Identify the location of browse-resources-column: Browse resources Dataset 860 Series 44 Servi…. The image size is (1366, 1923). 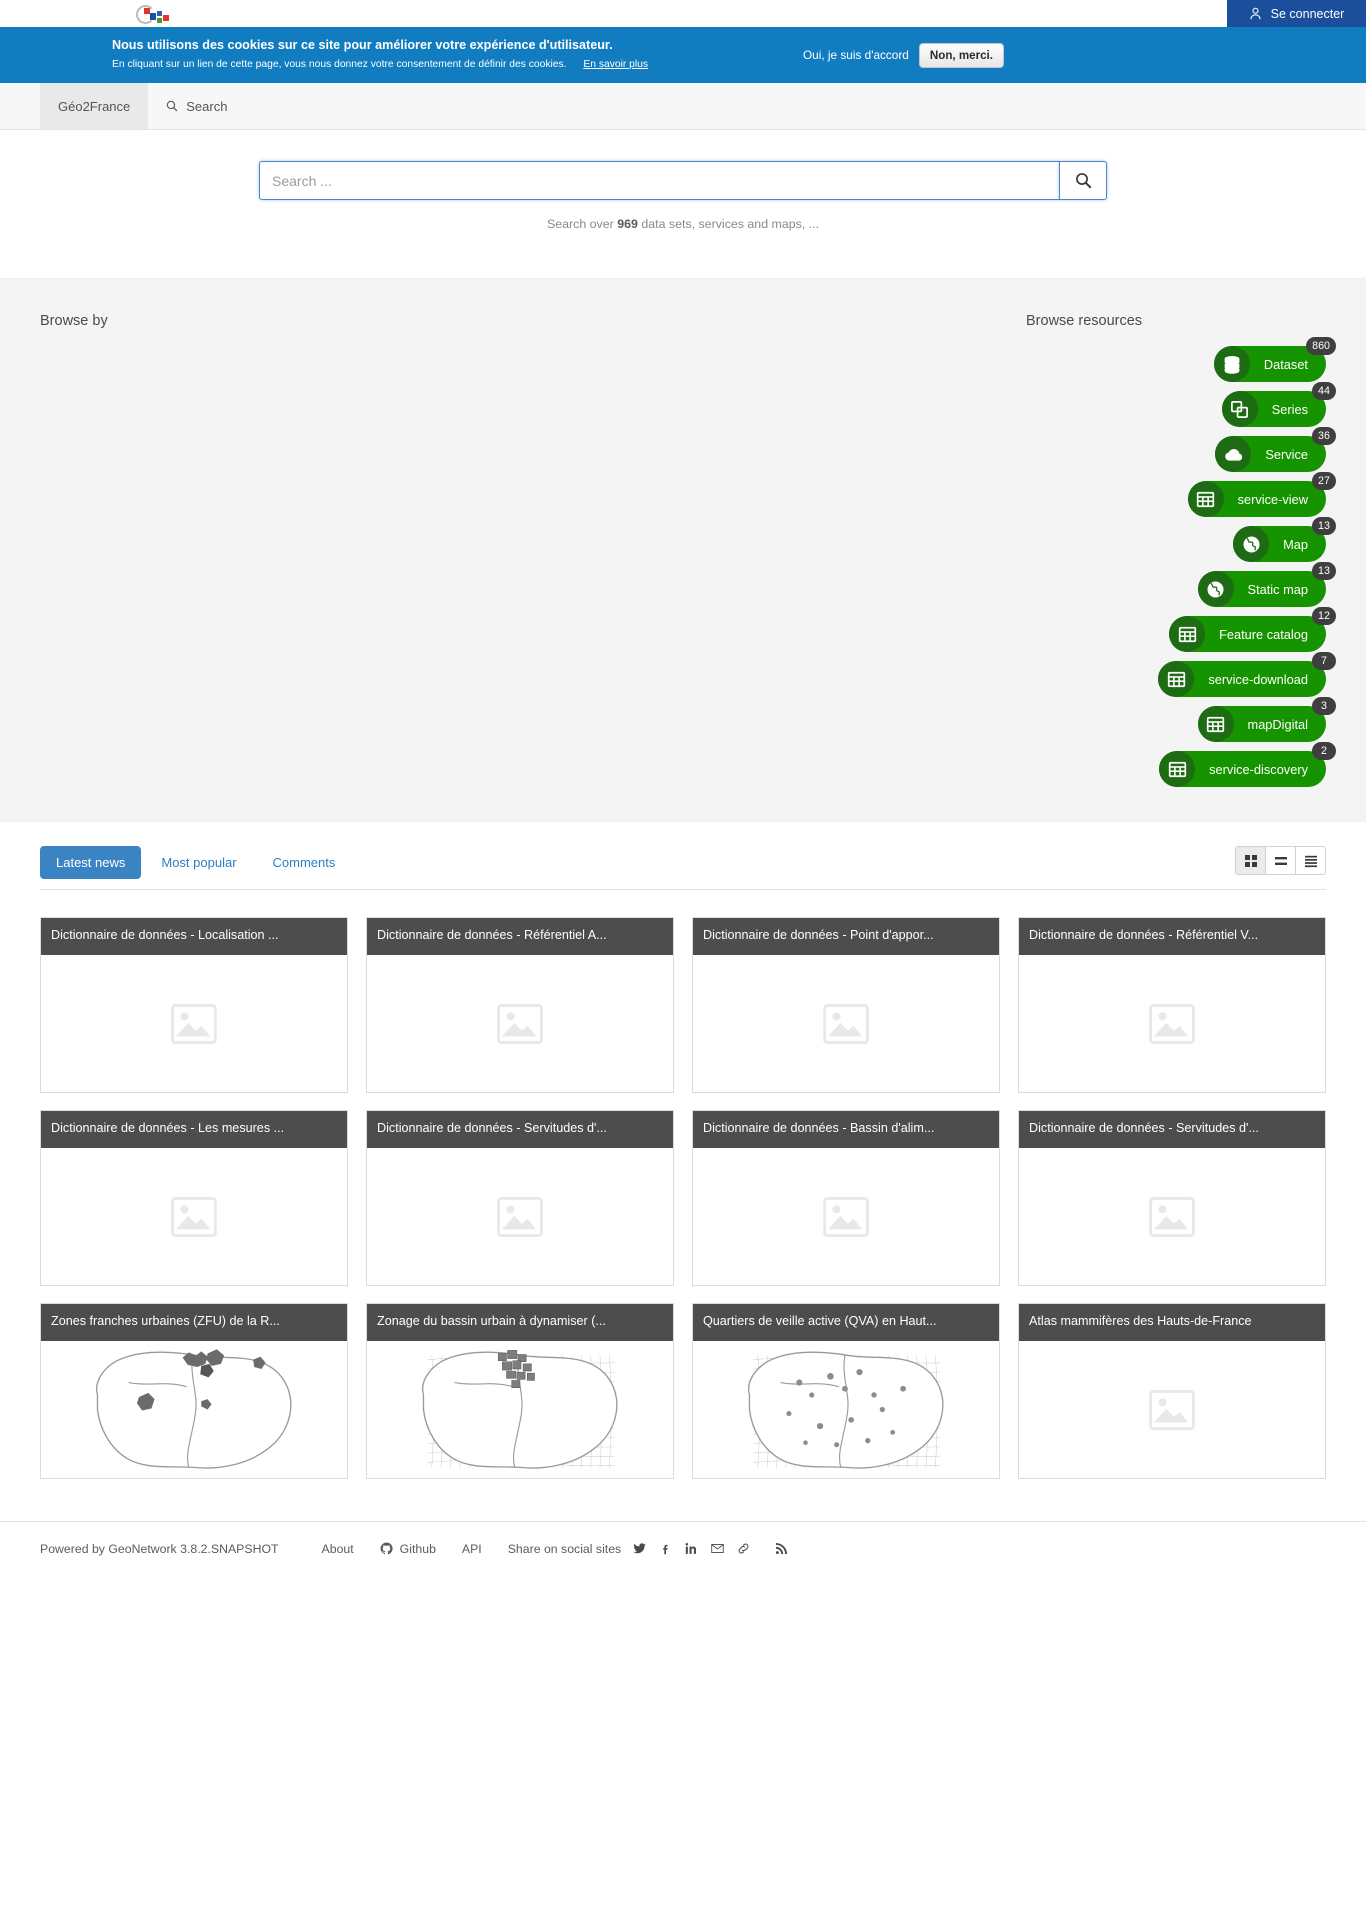
(1181, 554).